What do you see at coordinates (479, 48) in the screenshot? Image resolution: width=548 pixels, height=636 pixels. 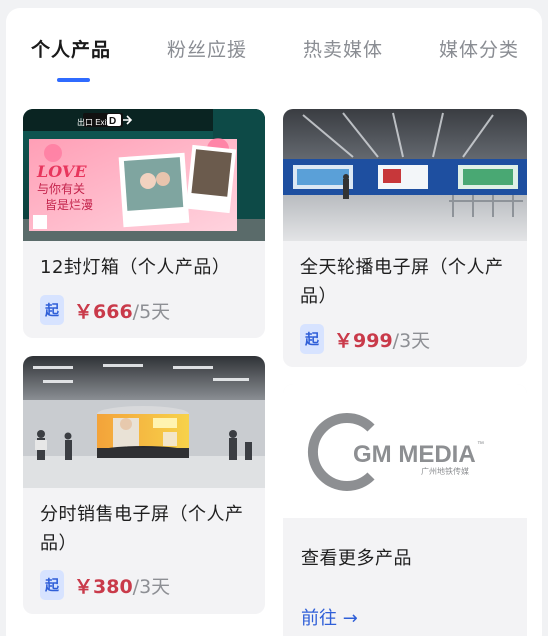 I see `tab-media-category: 媒体分类` at bounding box center [479, 48].